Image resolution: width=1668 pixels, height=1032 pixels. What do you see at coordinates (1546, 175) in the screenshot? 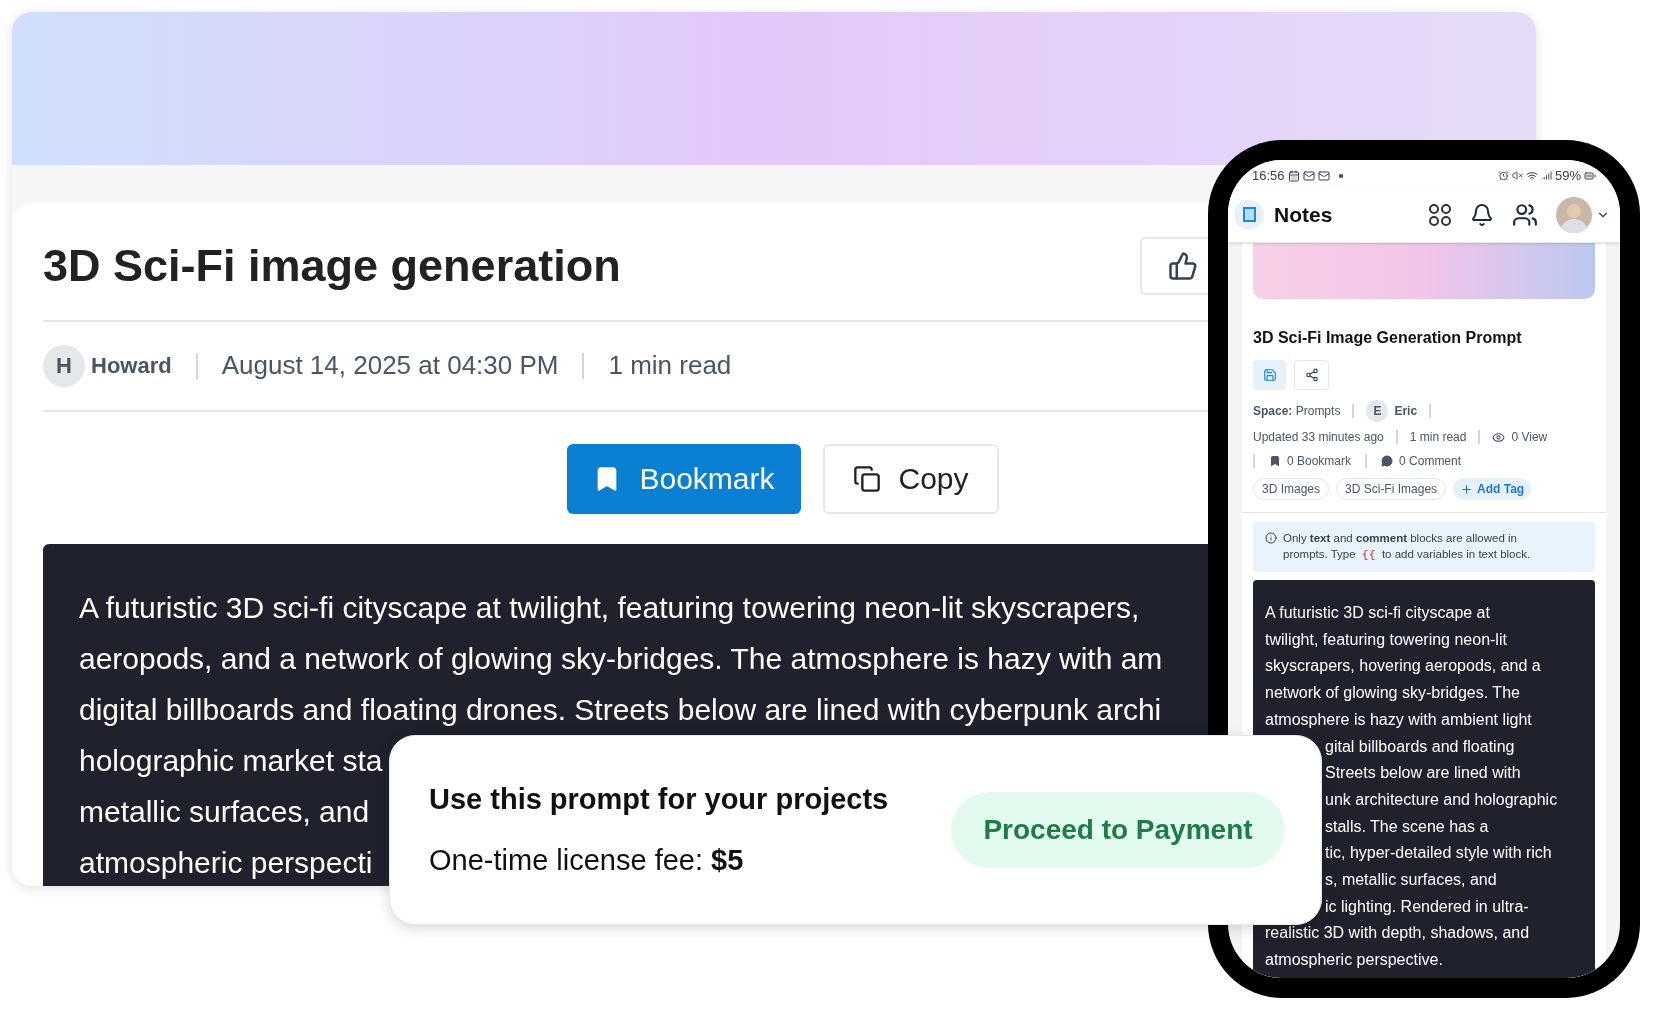
I see `signal-icon` at bounding box center [1546, 175].